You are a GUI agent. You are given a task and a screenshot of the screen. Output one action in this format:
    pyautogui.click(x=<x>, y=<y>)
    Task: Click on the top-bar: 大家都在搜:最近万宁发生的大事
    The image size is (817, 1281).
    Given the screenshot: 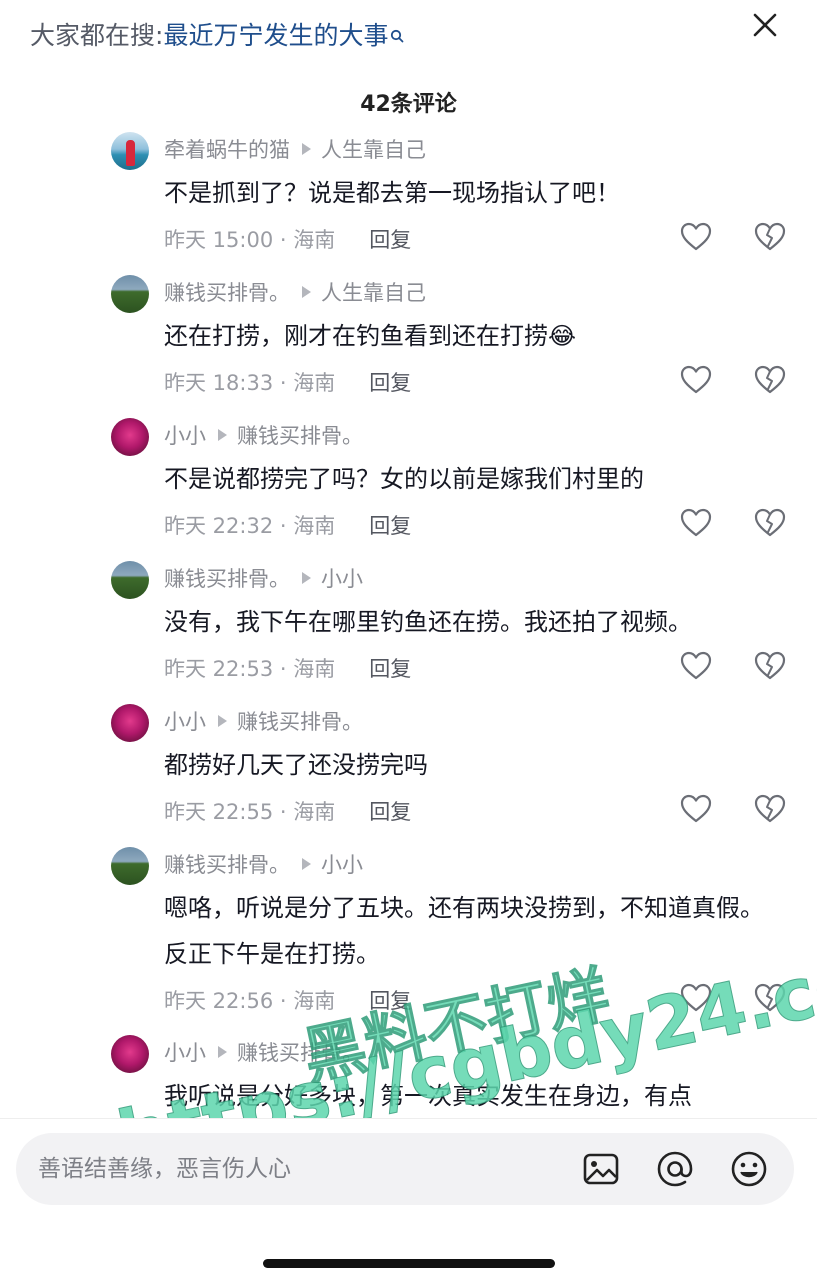 What is the action you would take?
    pyautogui.click(x=408, y=30)
    